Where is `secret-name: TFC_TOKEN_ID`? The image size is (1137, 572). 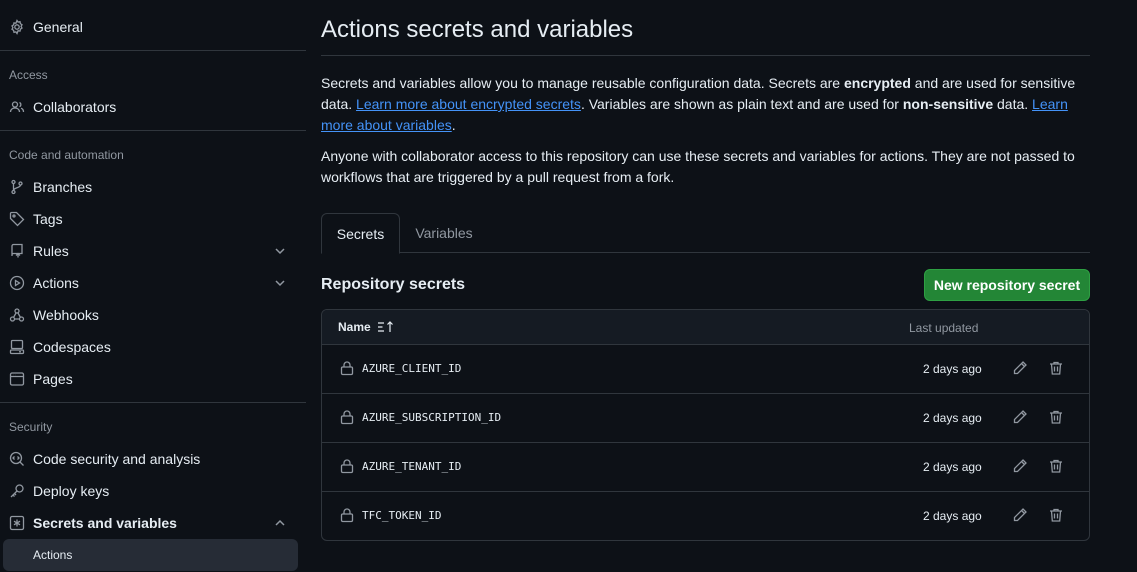
secret-name: TFC_TOKEN_ID is located at coordinates (402, 515).